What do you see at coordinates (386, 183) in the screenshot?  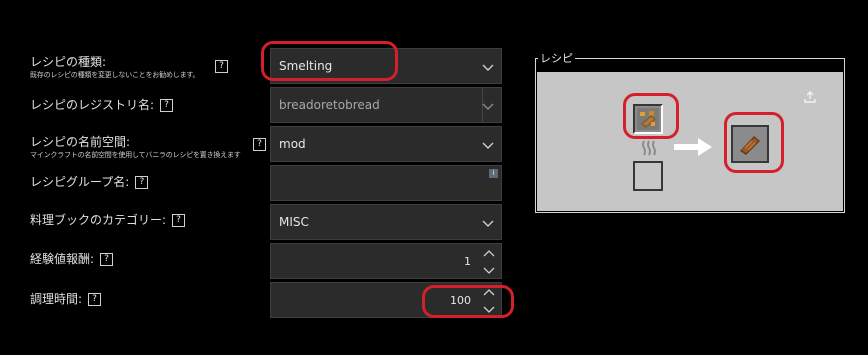 I see `group-name-input: i` at bounding box center [386, 183].